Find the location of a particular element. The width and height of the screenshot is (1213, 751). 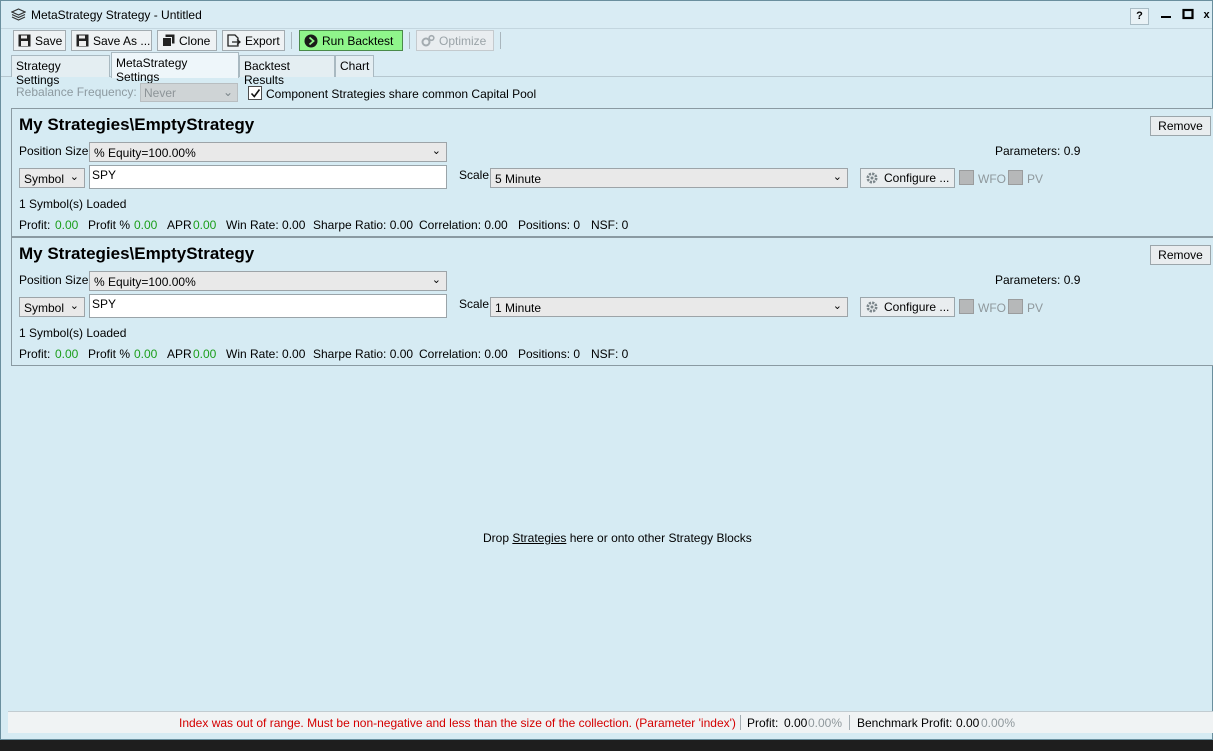

benchmark-profit-pct: 0.00% is located at coordinates (998, 723).